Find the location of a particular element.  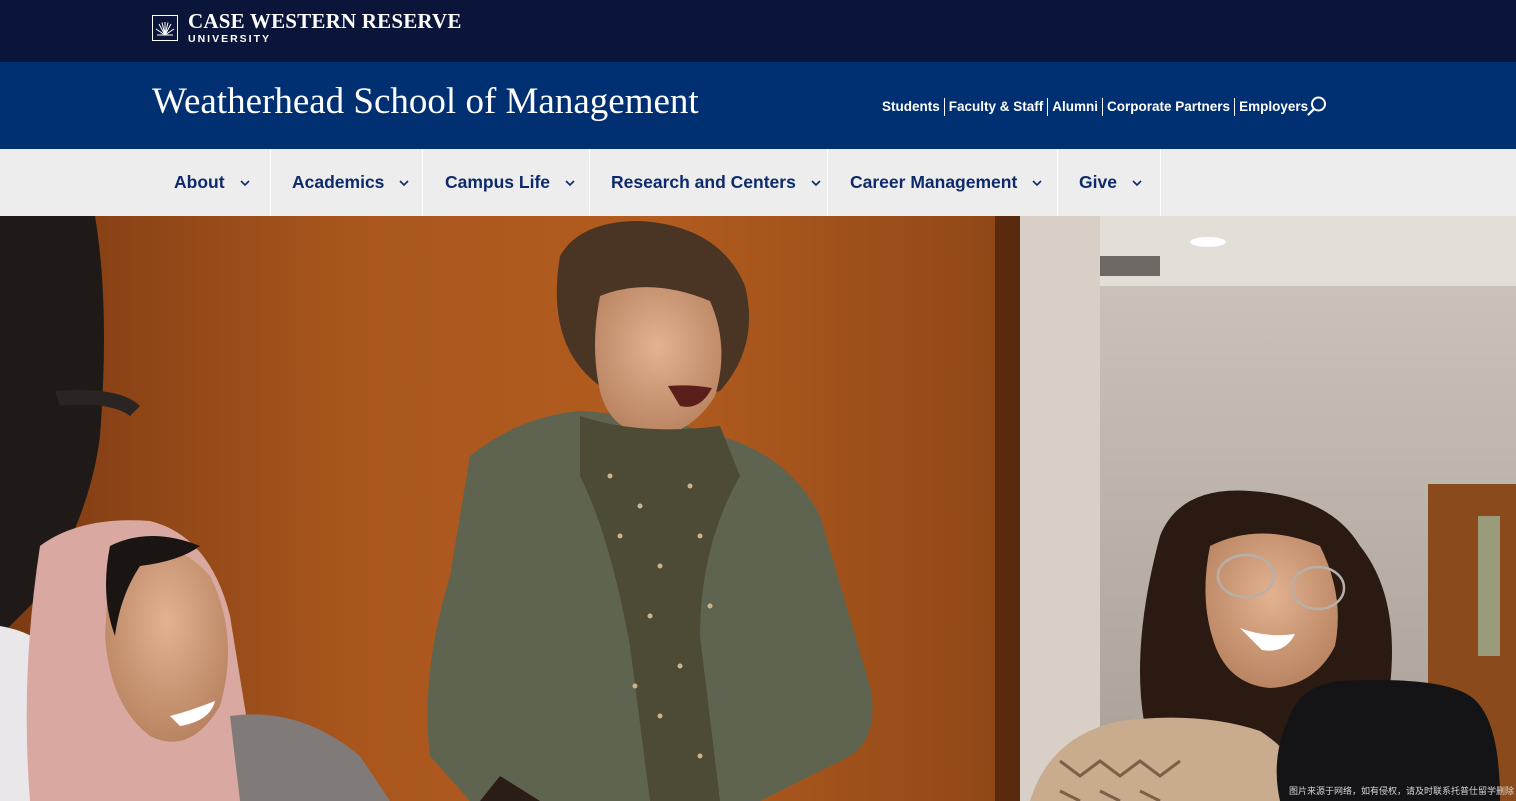

search-icon is located at coordinates (1316, 106).